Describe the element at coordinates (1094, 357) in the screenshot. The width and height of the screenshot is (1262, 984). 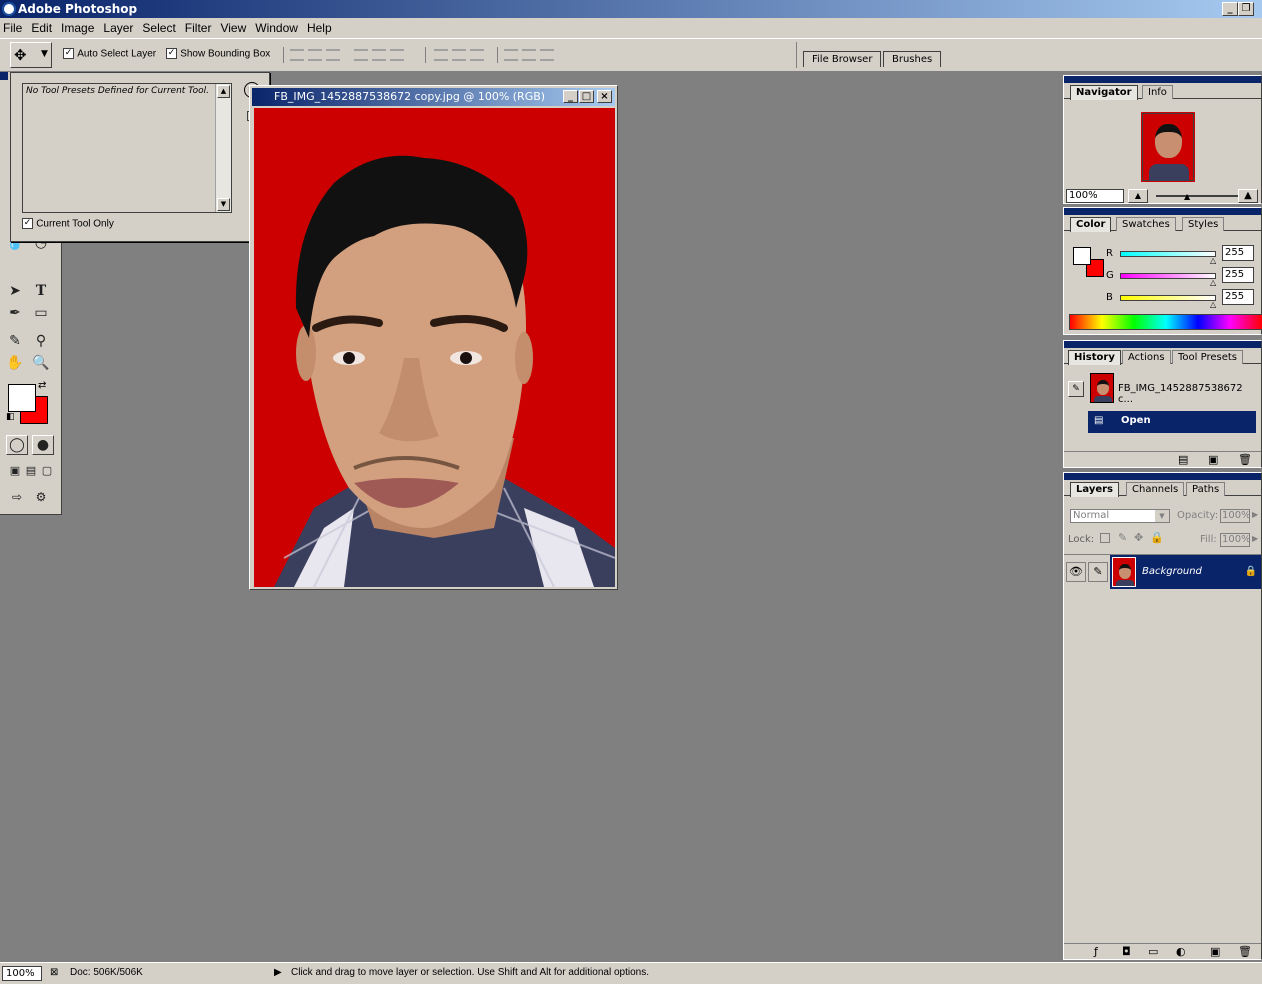
I see `tab-history: History` at that location.